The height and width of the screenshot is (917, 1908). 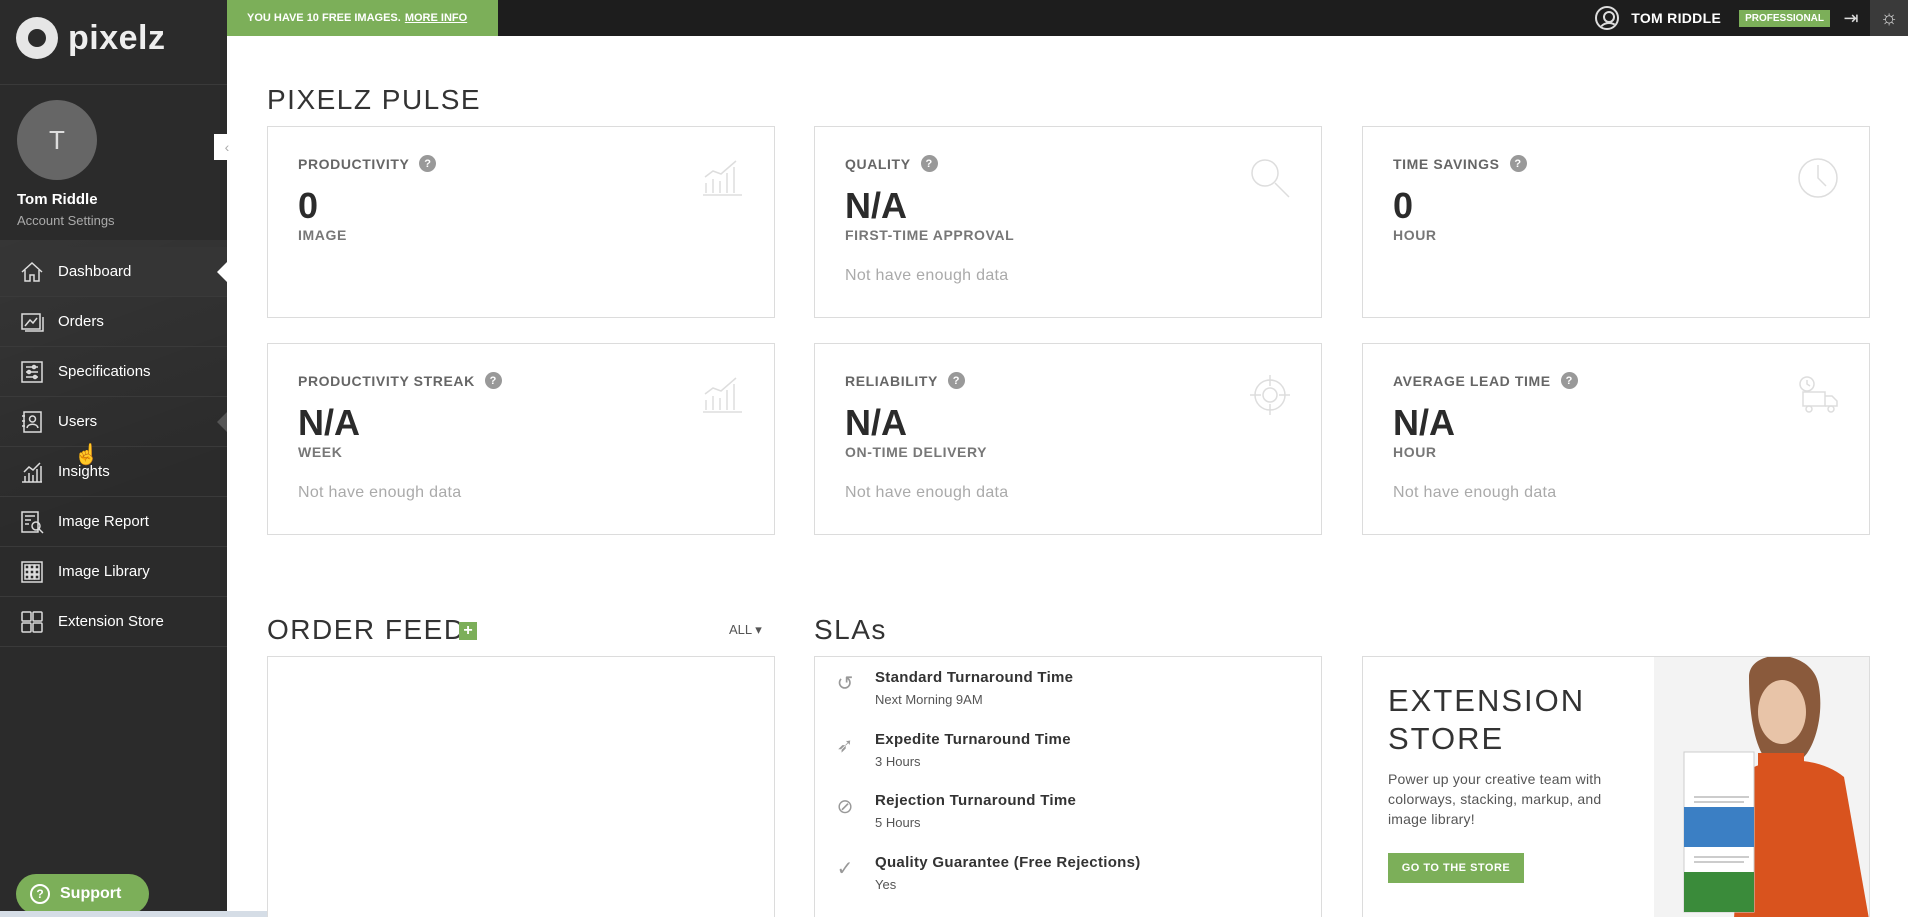 I want to click on sidebar-item-label: Extension Store, so click(x=111, y=621).